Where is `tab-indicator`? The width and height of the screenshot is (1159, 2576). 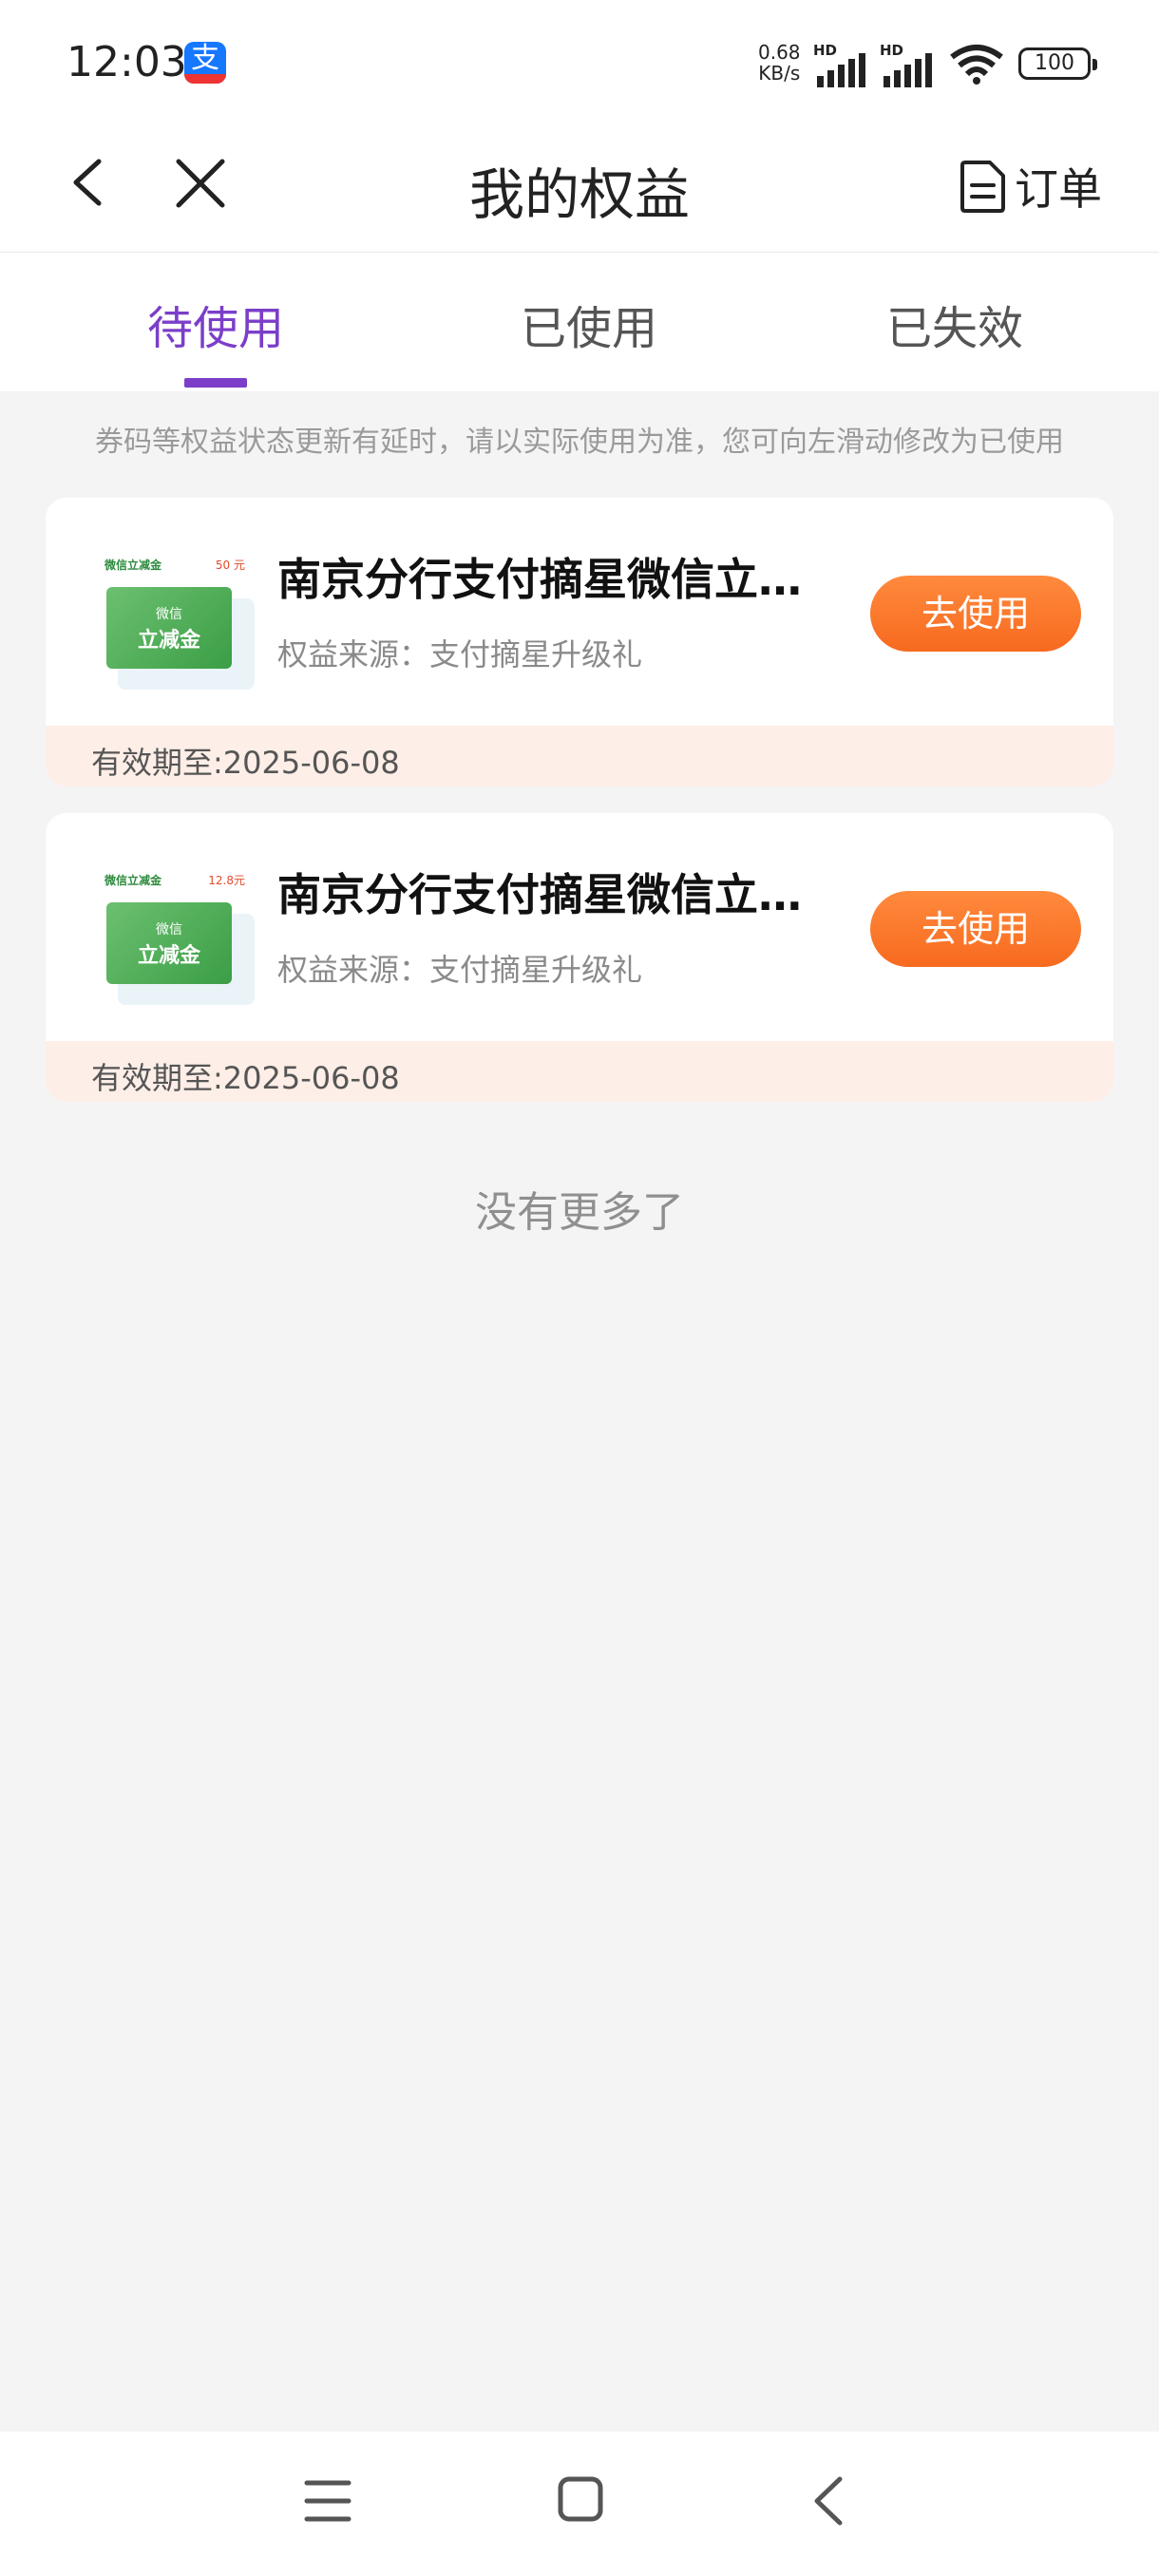 tab-indicator is located at coordinates (215, 383).